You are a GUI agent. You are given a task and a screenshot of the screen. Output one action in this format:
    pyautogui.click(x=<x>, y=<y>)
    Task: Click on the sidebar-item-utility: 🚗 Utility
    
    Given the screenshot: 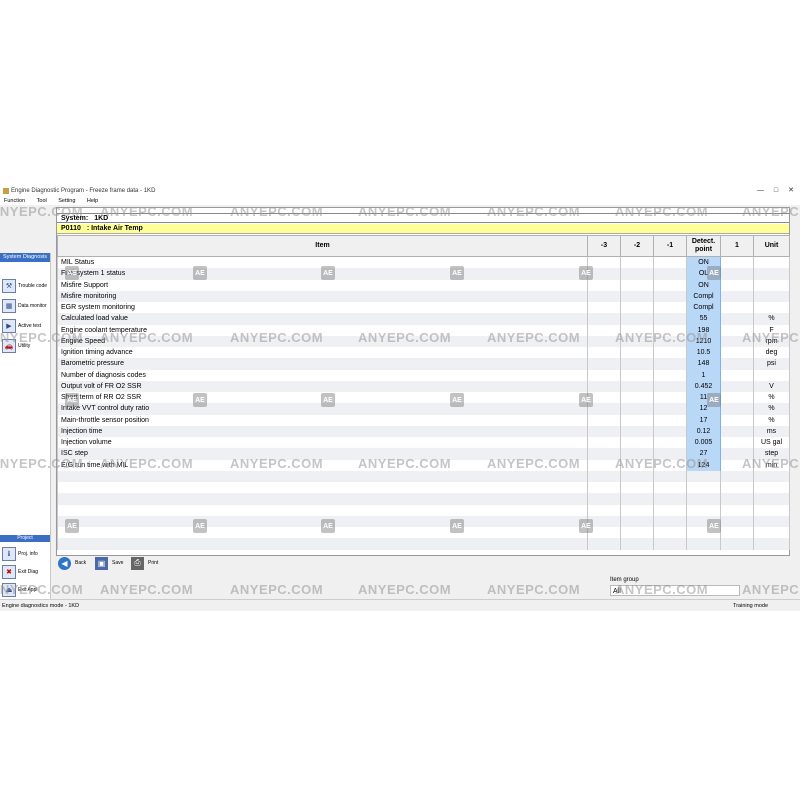 What is the action you would take?
    pyautogui.click(x=25, y=346)
    